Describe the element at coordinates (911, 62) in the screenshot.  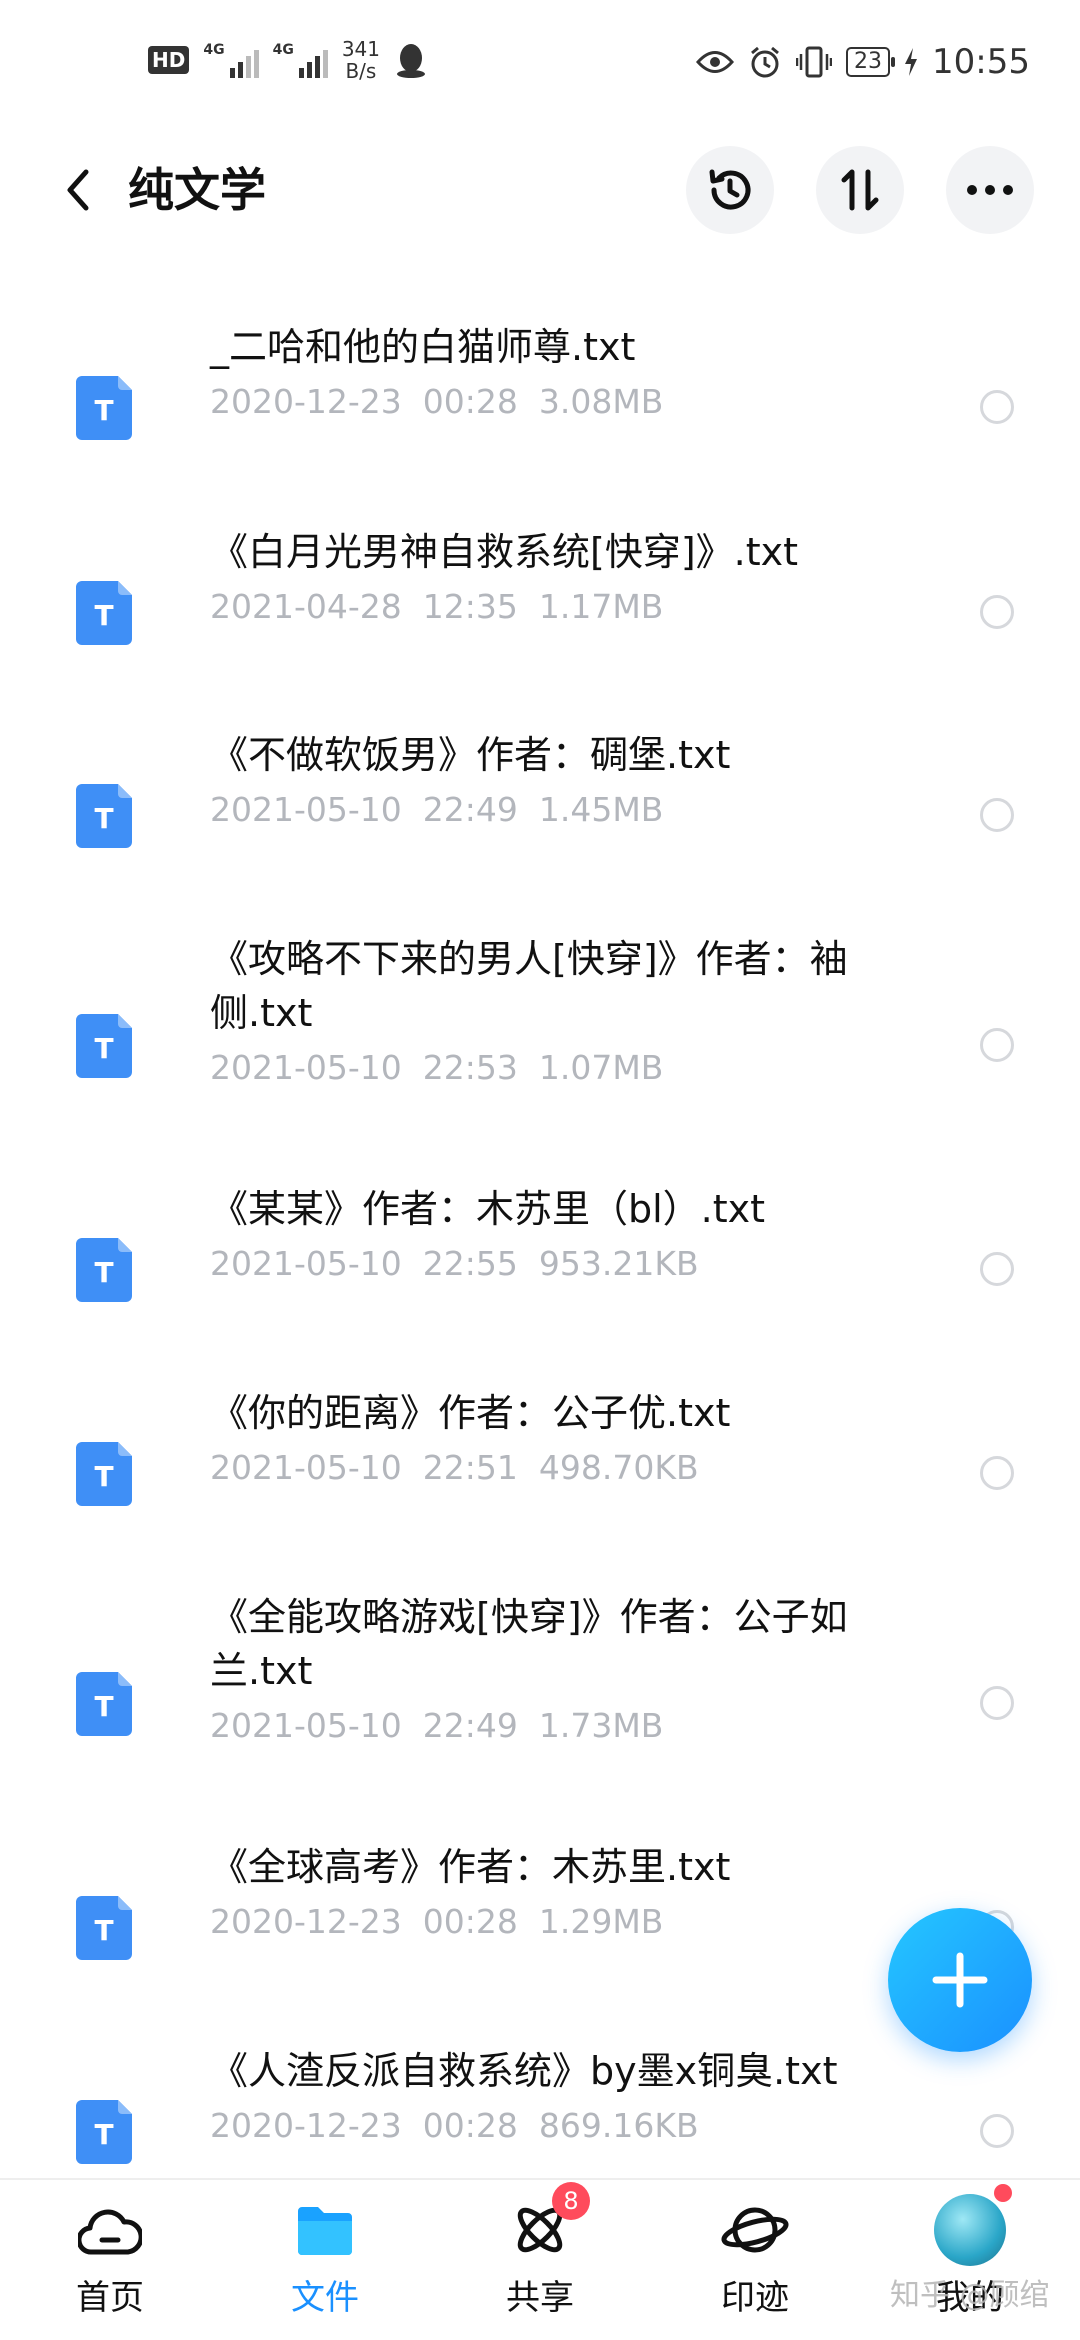
I see `charging-icon` at that location.